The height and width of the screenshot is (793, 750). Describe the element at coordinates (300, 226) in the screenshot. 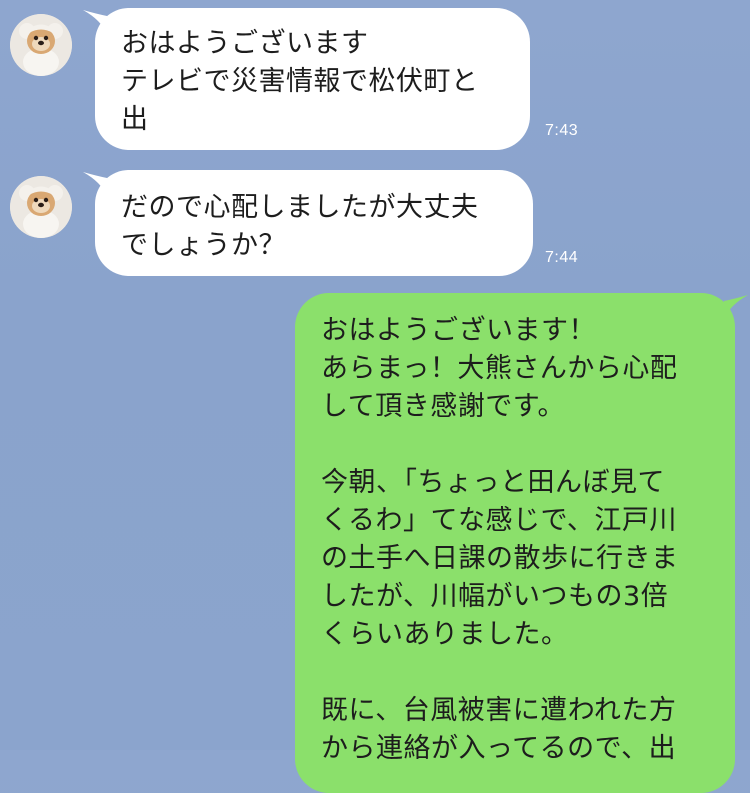

I see `message-text: だので心配しましたが大丈夫 でしょうか？` at that location.